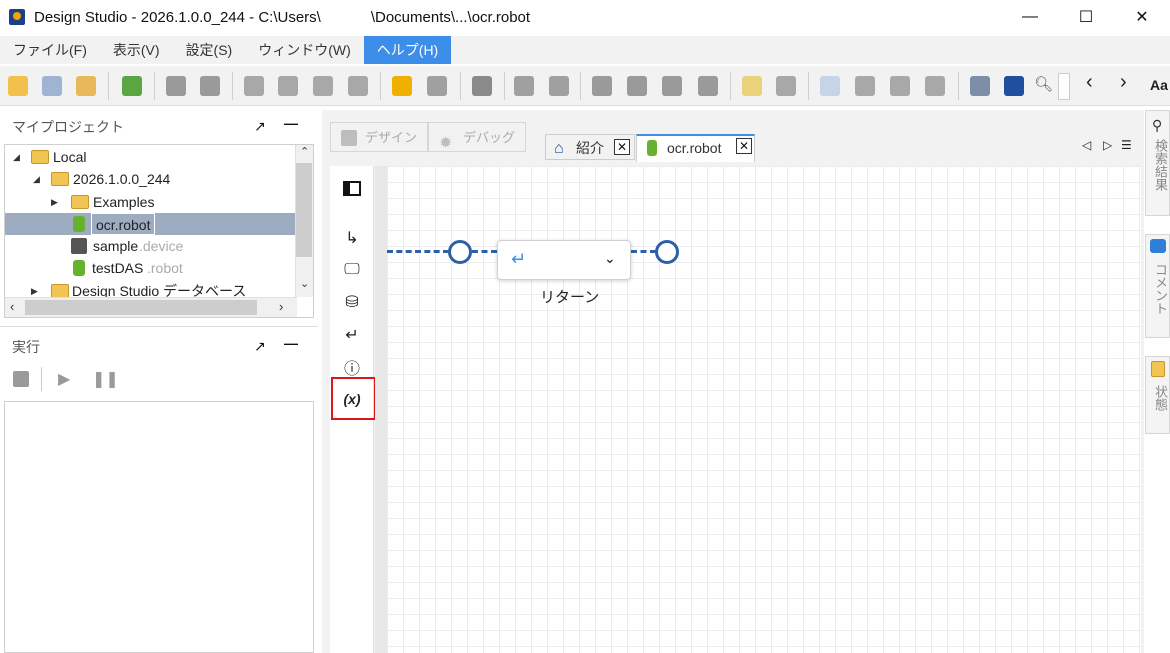 This screenshot has height=653, width=1170. What do you see at coordinates (980, 86) in the screenshot?
I see `shield-icon` at bounding box center [980, 86].